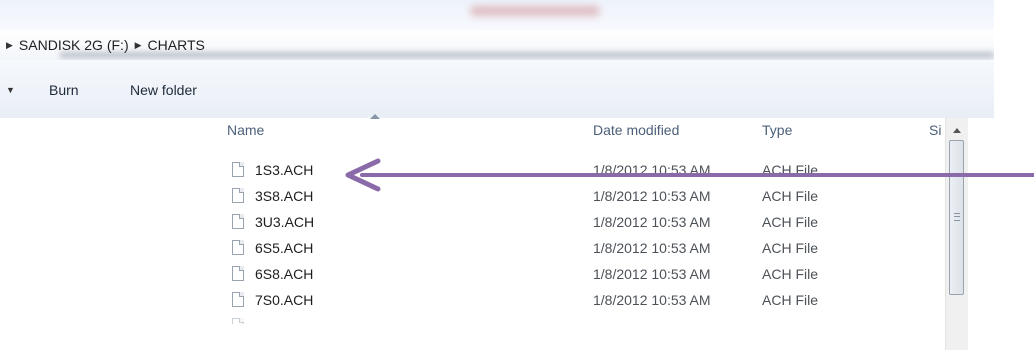 The image size is (1034, 350). Describe the element at coordinates (472, 222) in the screenshot. I see `file-row: 3U3.ACH 1/8/2012 10:53 AM ACH File` at that location.